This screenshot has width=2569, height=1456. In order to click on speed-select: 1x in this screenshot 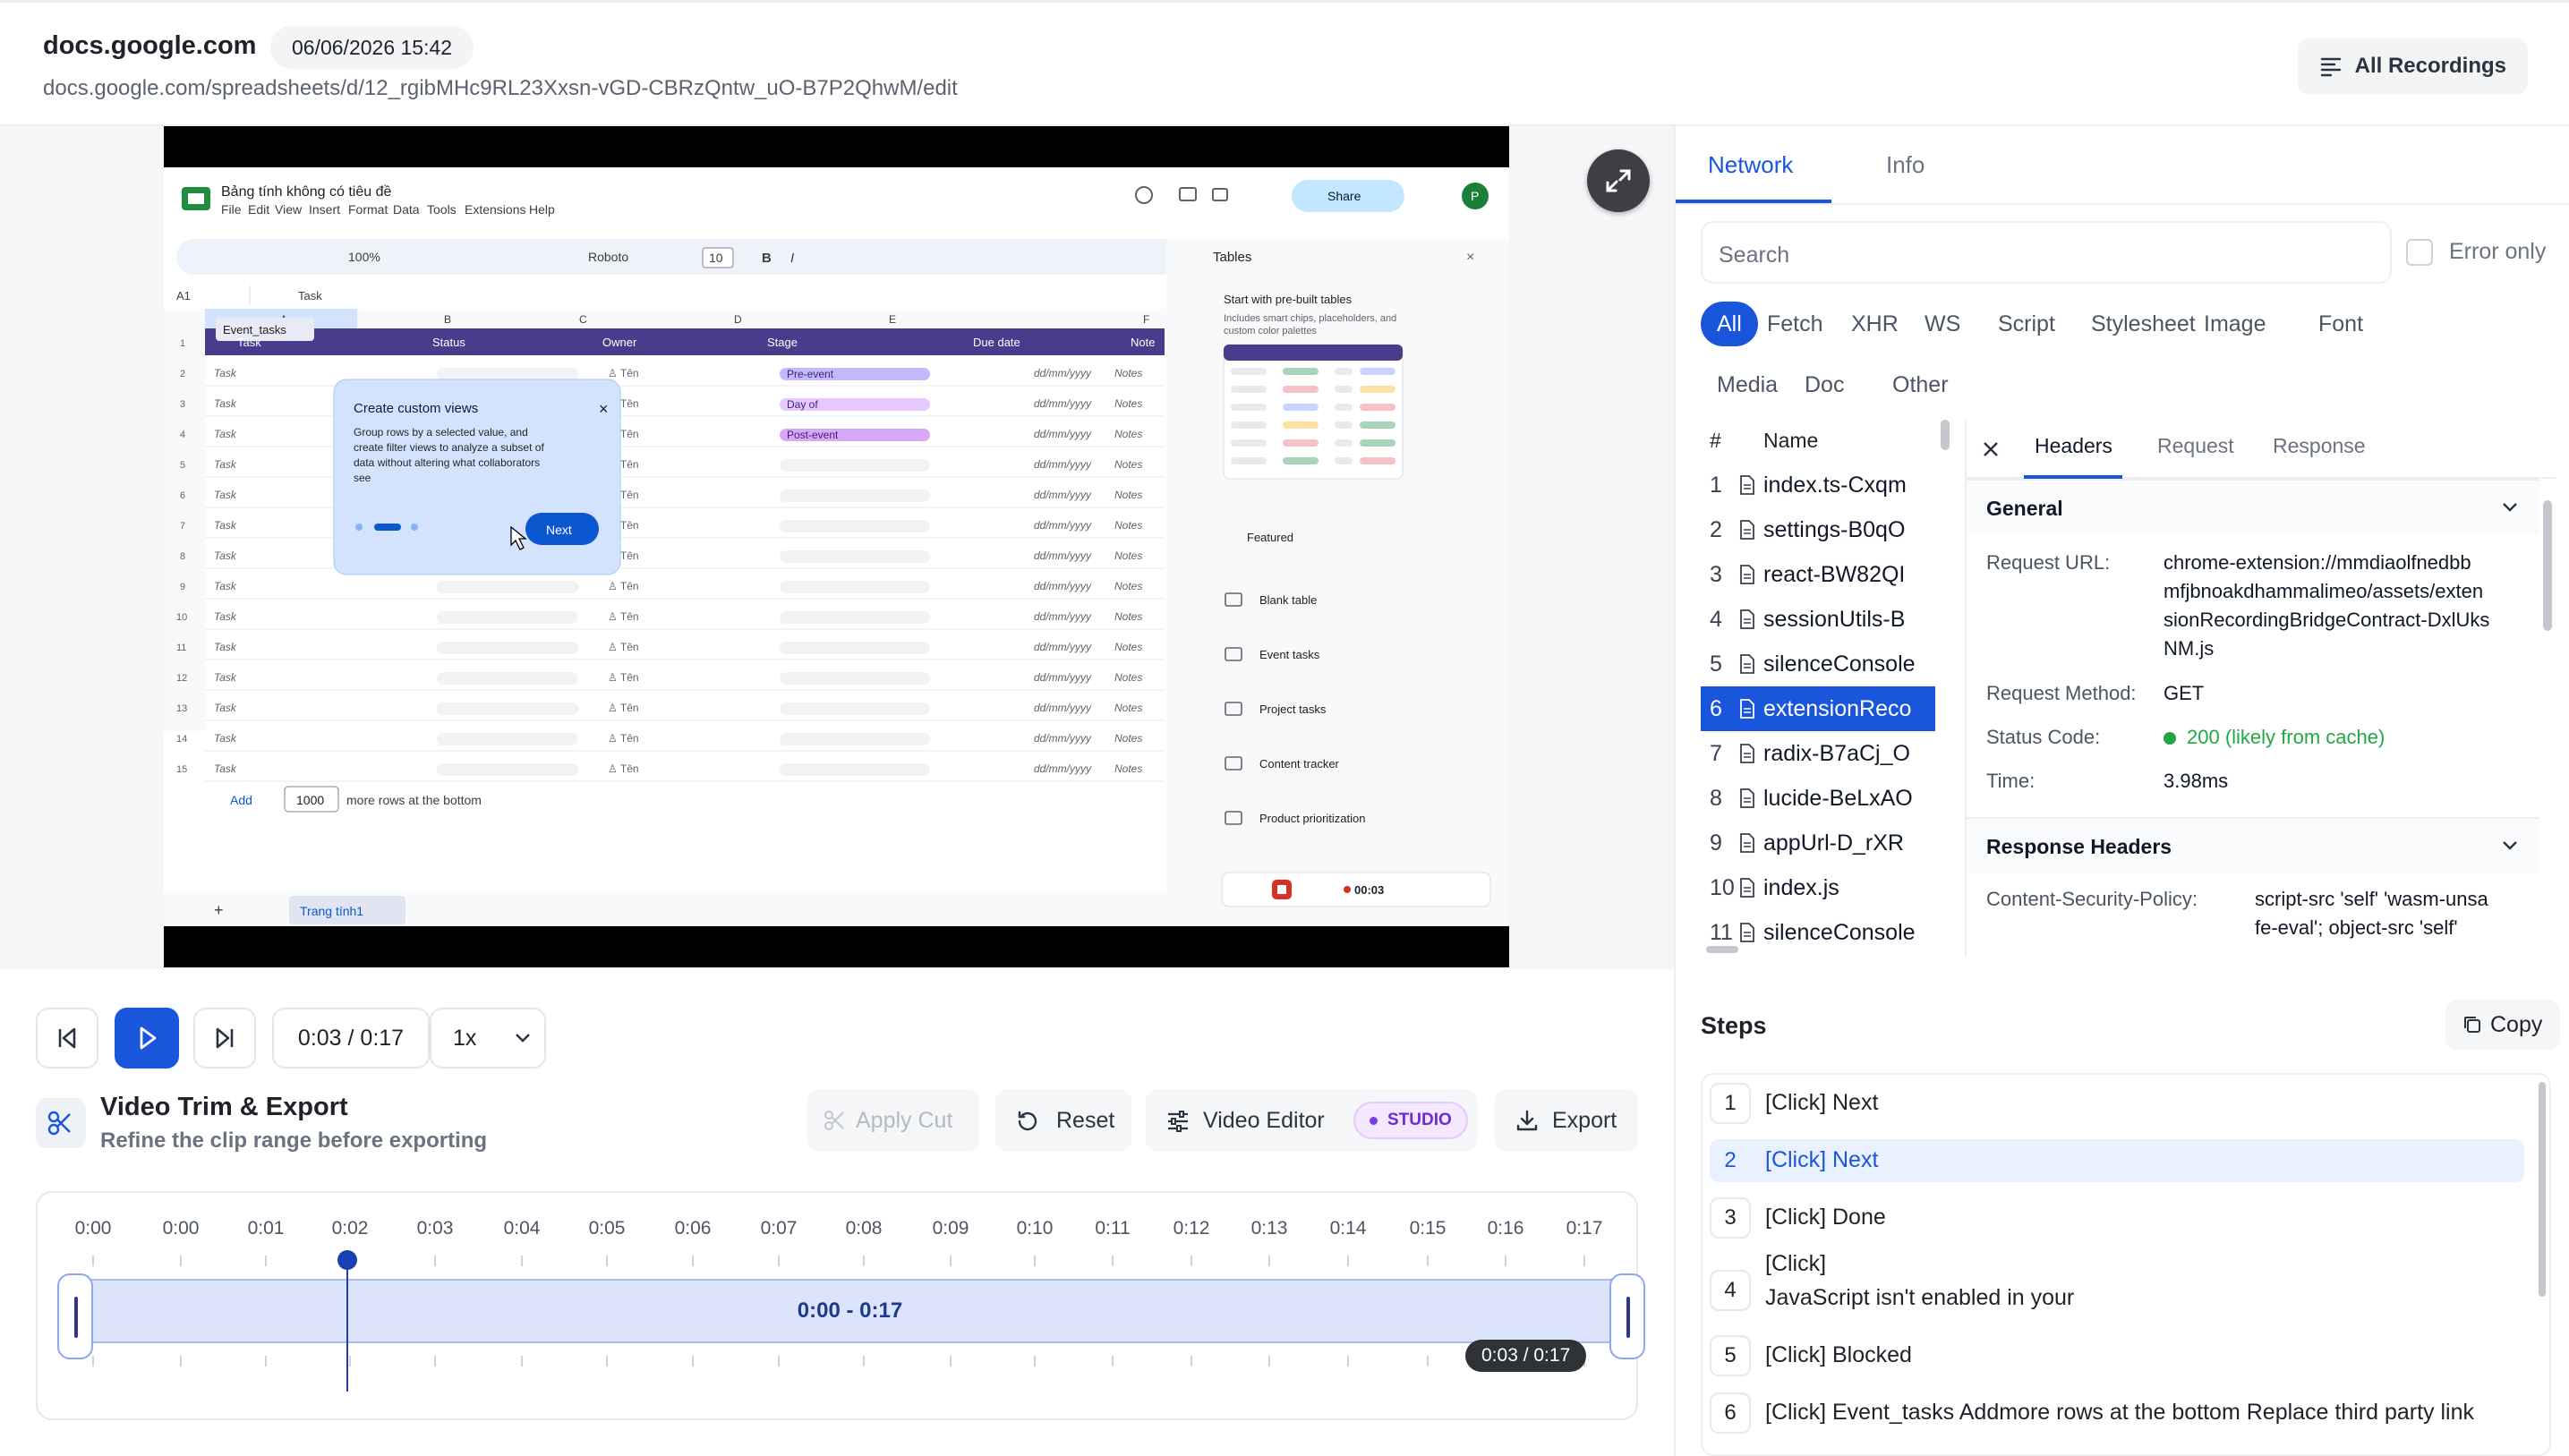, I will do `click(488, 1038)`.